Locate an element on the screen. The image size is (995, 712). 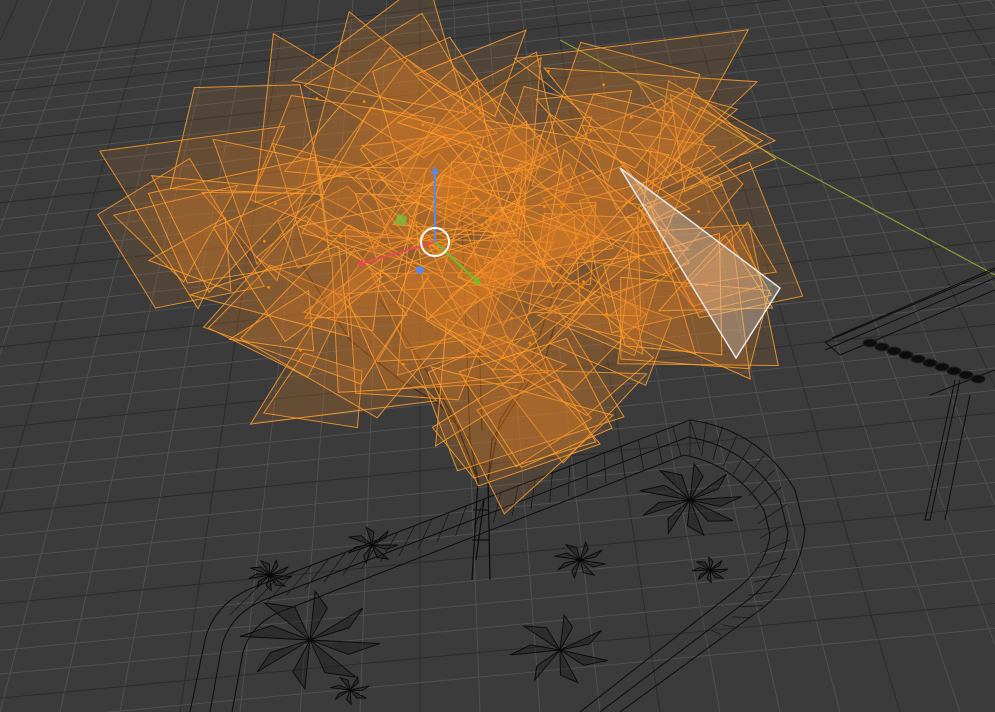
canopy-leaf-face is located at coordinates (247, 140).